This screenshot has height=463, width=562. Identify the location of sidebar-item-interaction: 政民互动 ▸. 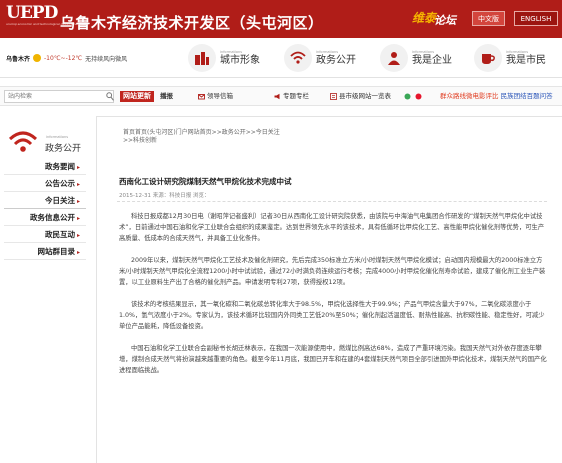
(45, 234).